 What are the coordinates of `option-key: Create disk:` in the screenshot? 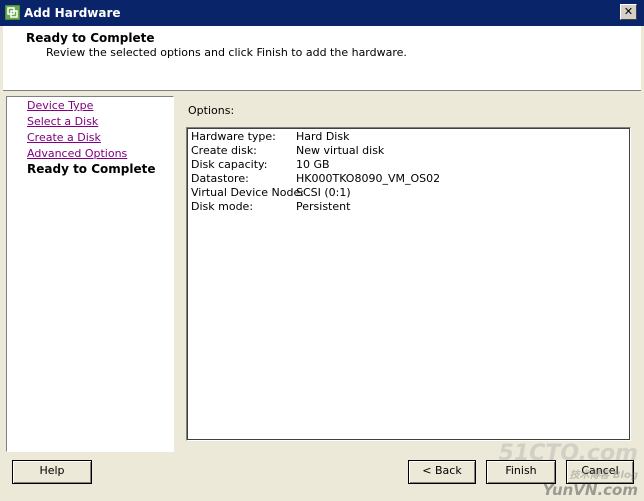 It's located at (224, 150).